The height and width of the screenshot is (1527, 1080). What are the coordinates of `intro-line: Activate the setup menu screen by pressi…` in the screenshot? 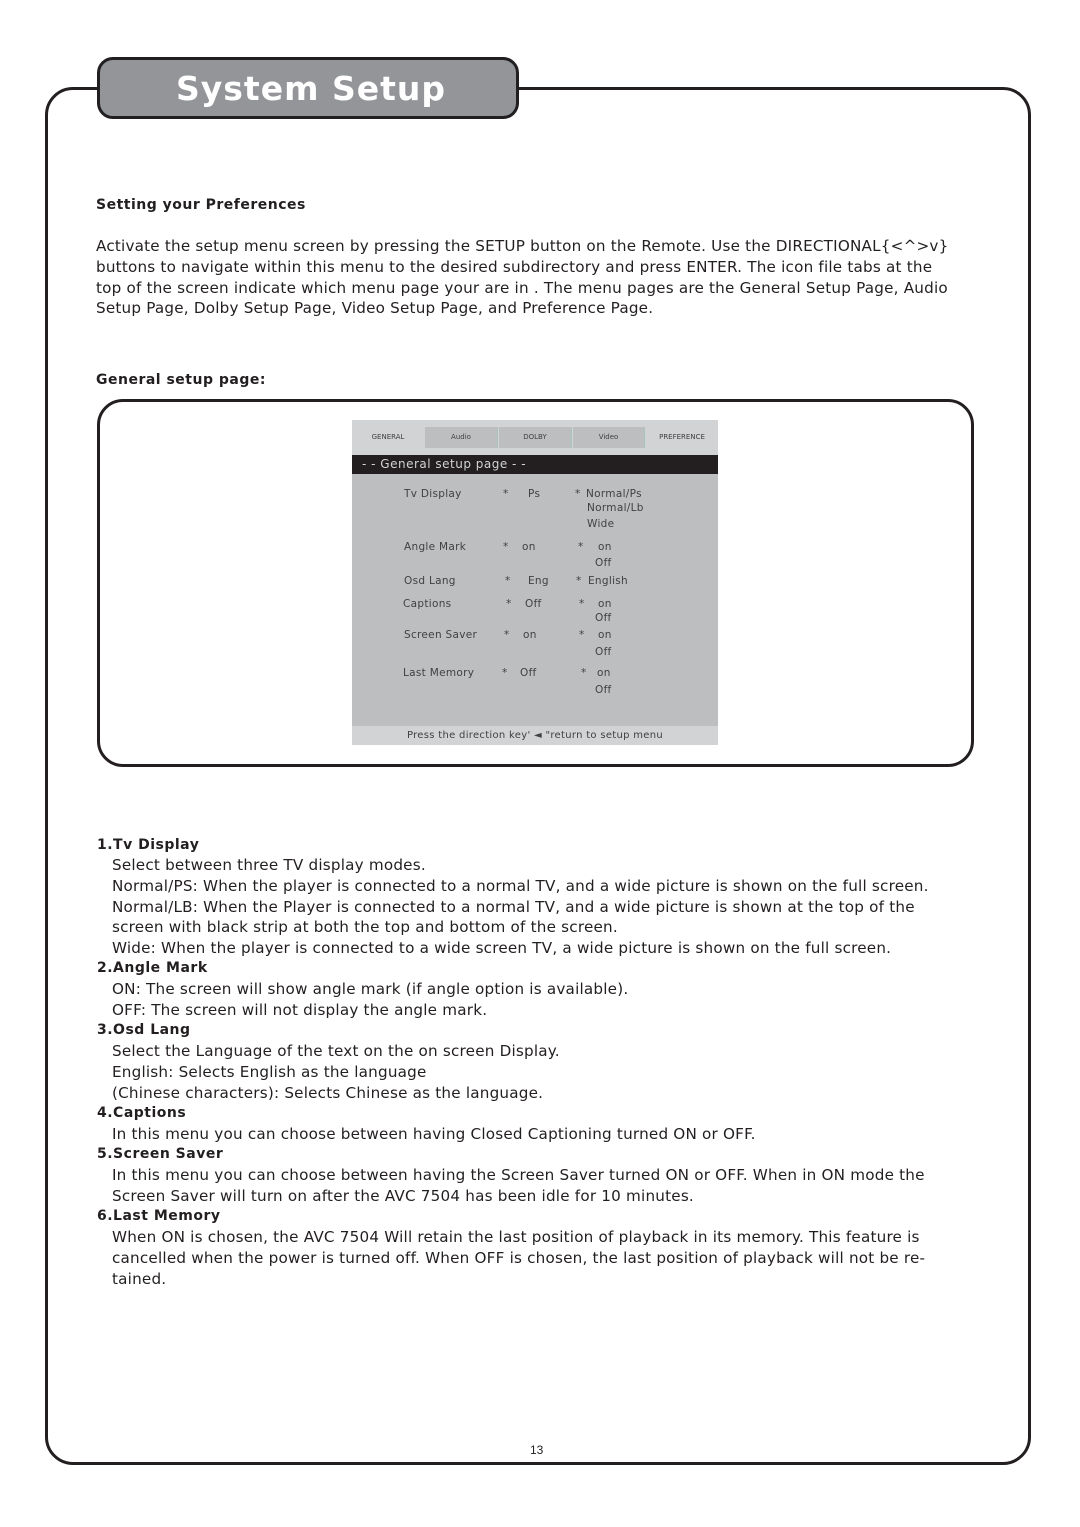 It's located at (522, 246).